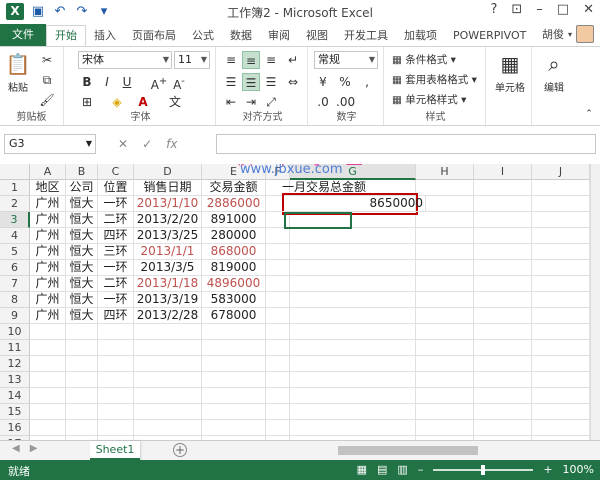 The width and height of the screenshot is (600, 480). Describe the element at coordinates (168, 236) in the screenshot. I see `cell-d4: 2013/3/25` at that location.